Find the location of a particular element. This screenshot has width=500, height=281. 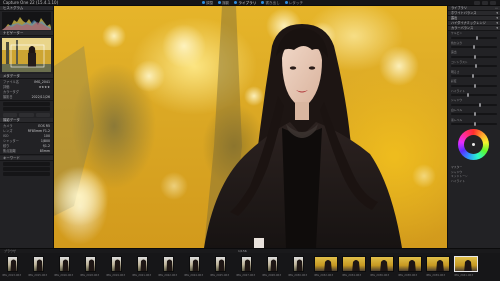

filmstrip-thumbnail: IMG_2036.CR3 is located at coordinates (382, 267).